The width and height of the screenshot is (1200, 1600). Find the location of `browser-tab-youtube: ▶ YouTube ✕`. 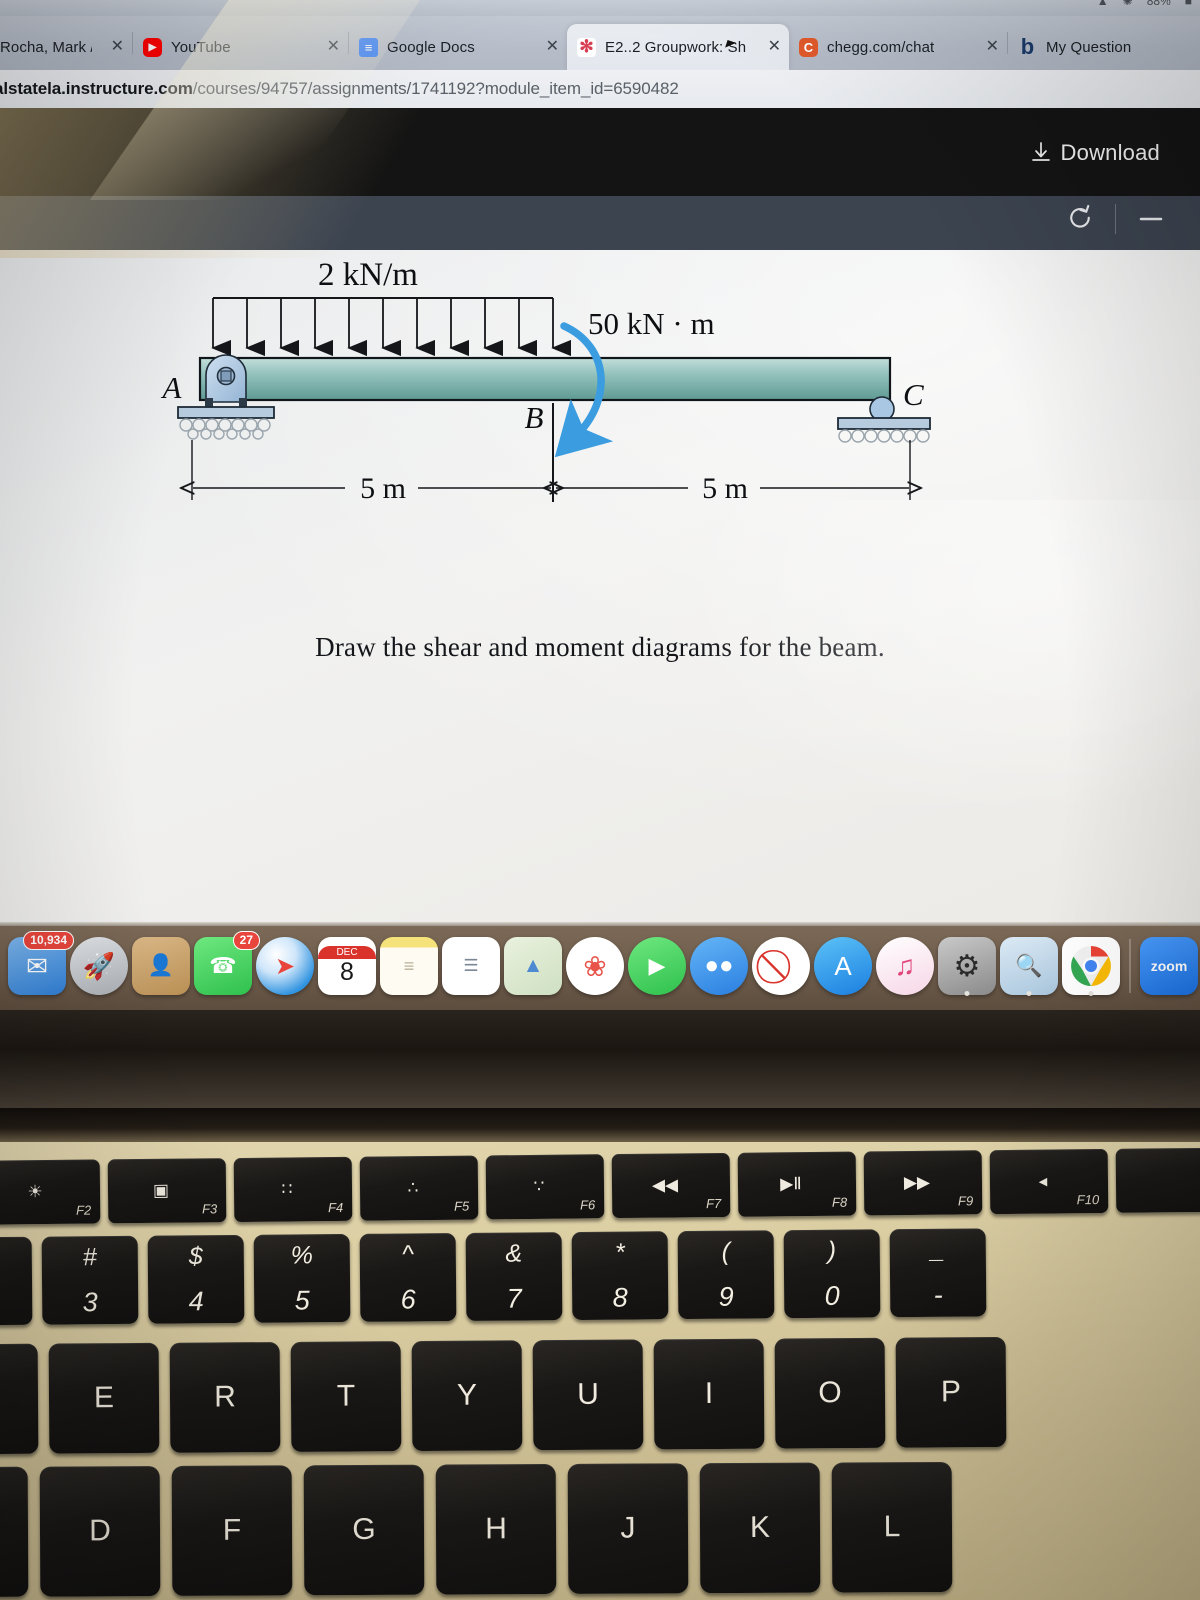

browser-tab-youtube: ▶ YouTube ✕ is located at coordinates (240, 47).